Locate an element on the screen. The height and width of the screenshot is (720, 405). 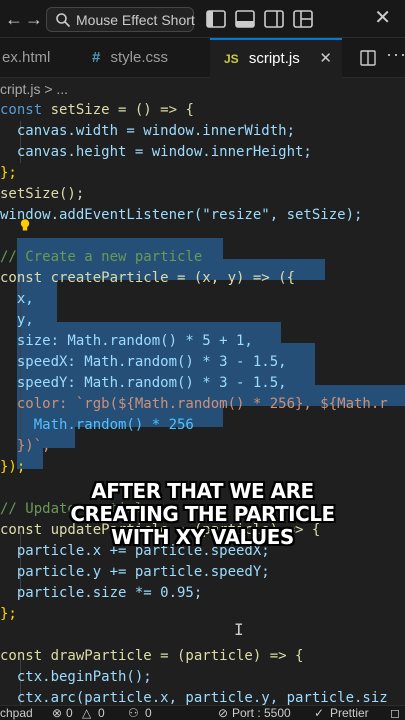
split-editor-icon is located at coordinates (368, 58).